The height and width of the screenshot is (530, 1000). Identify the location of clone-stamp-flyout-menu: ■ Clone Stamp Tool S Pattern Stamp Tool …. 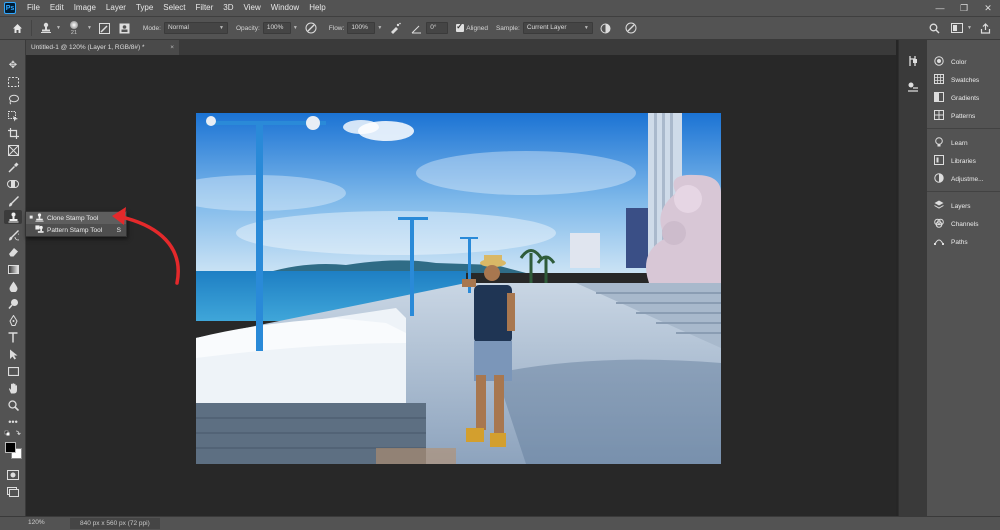
(76, 224).